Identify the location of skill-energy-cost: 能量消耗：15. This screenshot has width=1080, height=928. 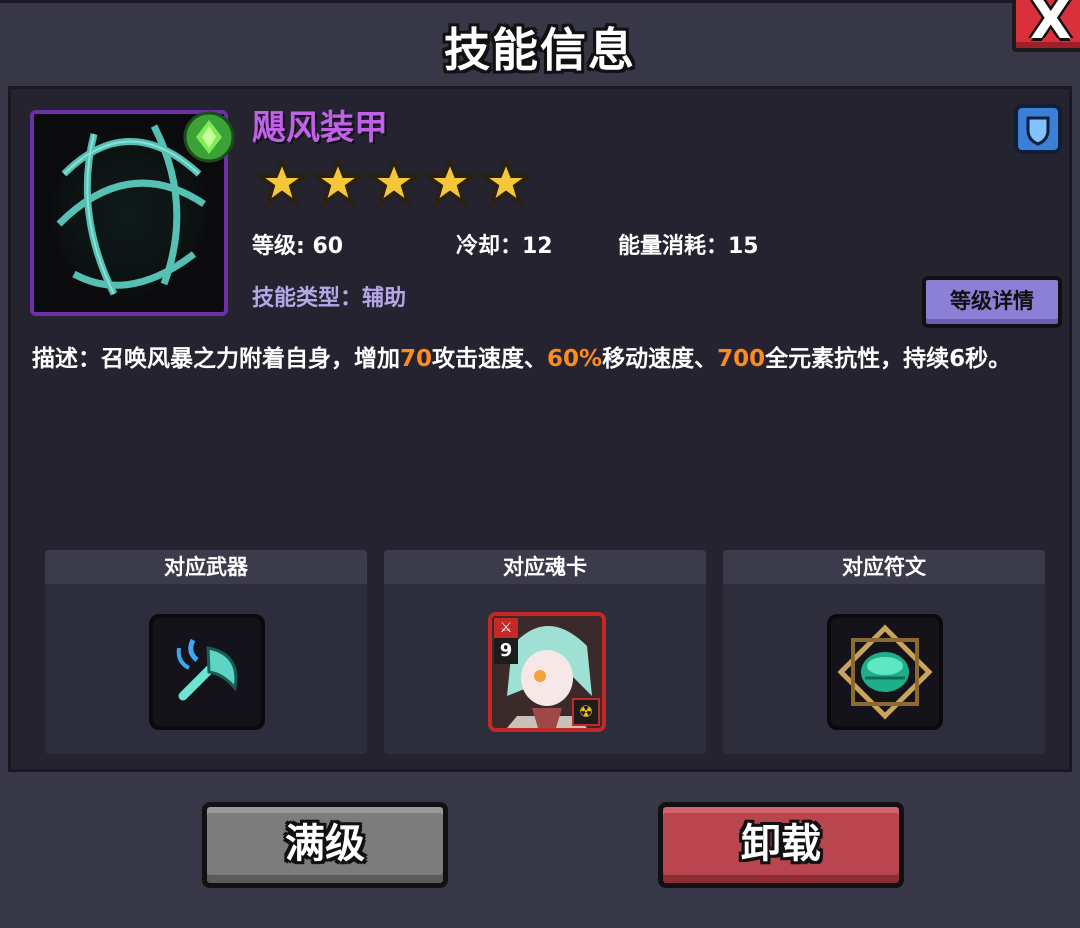
(688, 246).